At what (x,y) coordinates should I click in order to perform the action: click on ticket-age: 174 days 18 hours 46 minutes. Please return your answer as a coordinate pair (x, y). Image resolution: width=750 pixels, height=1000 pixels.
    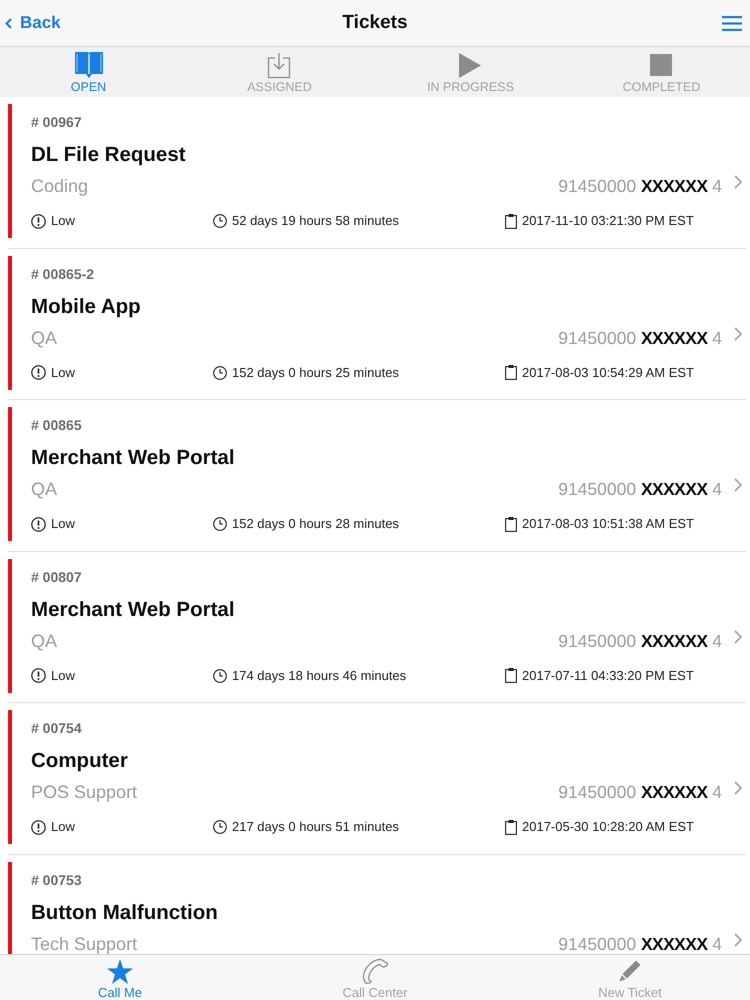
    Looking at the image, I should click on (319, 676).